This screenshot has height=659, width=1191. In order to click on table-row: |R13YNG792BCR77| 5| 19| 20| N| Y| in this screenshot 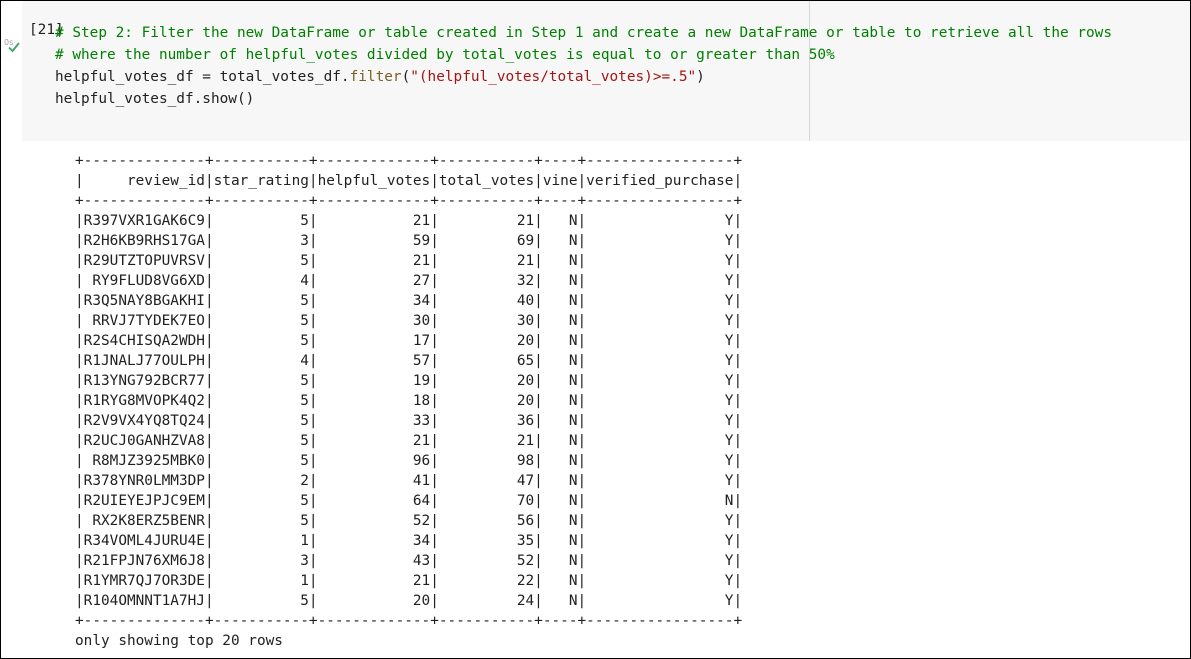, I will do `click(409, 381)`.